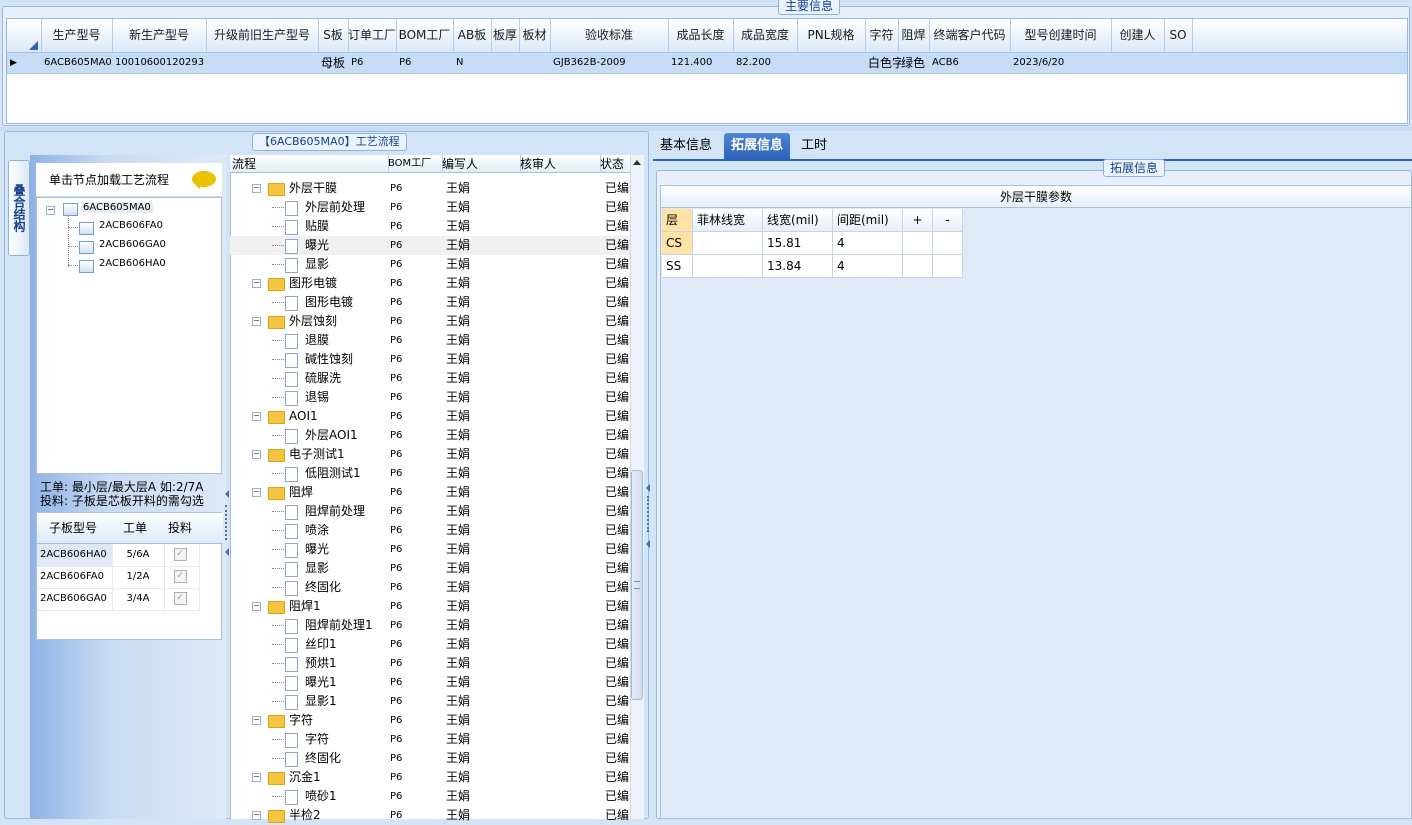 The width and height of the screenshot is (1412, 825). Describe the element at coordinates (308, 549) in the screenshot. I see `process-name-cell: 曝光` at that location.